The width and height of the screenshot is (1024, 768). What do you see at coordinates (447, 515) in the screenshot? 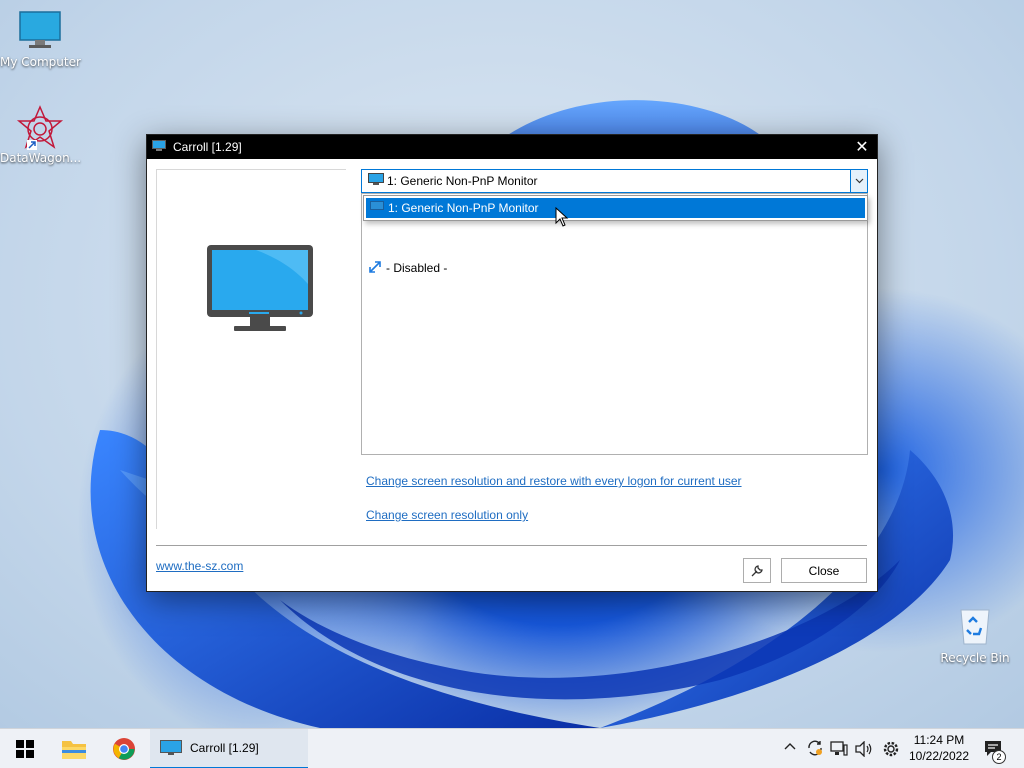
I see `change-resolution-only-link: Change screen resolution only` at bounding box center [447, 515].